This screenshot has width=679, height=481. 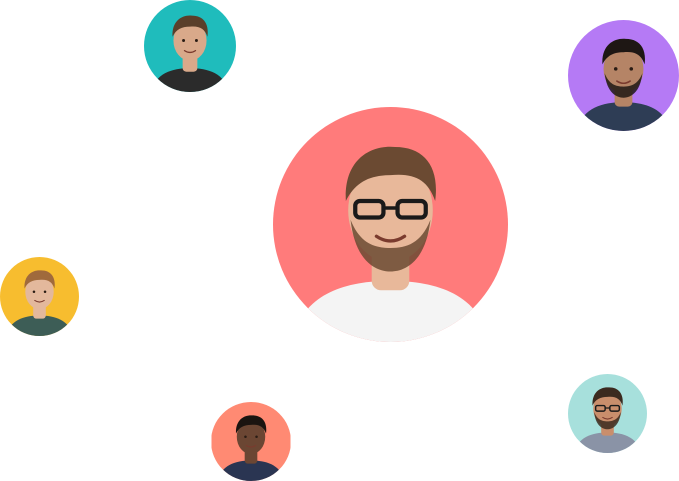 I want to click on avatar-coral, so click(x=251, y=441).